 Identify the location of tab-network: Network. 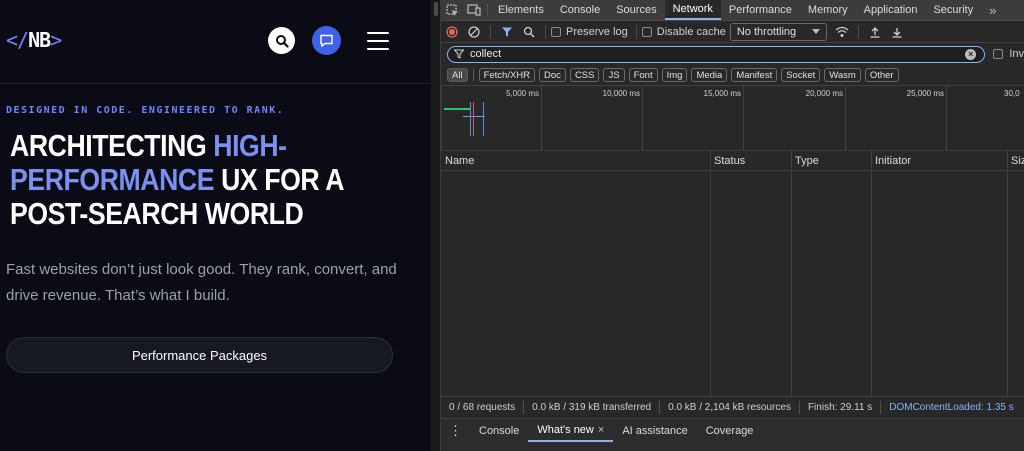
(692, 10).